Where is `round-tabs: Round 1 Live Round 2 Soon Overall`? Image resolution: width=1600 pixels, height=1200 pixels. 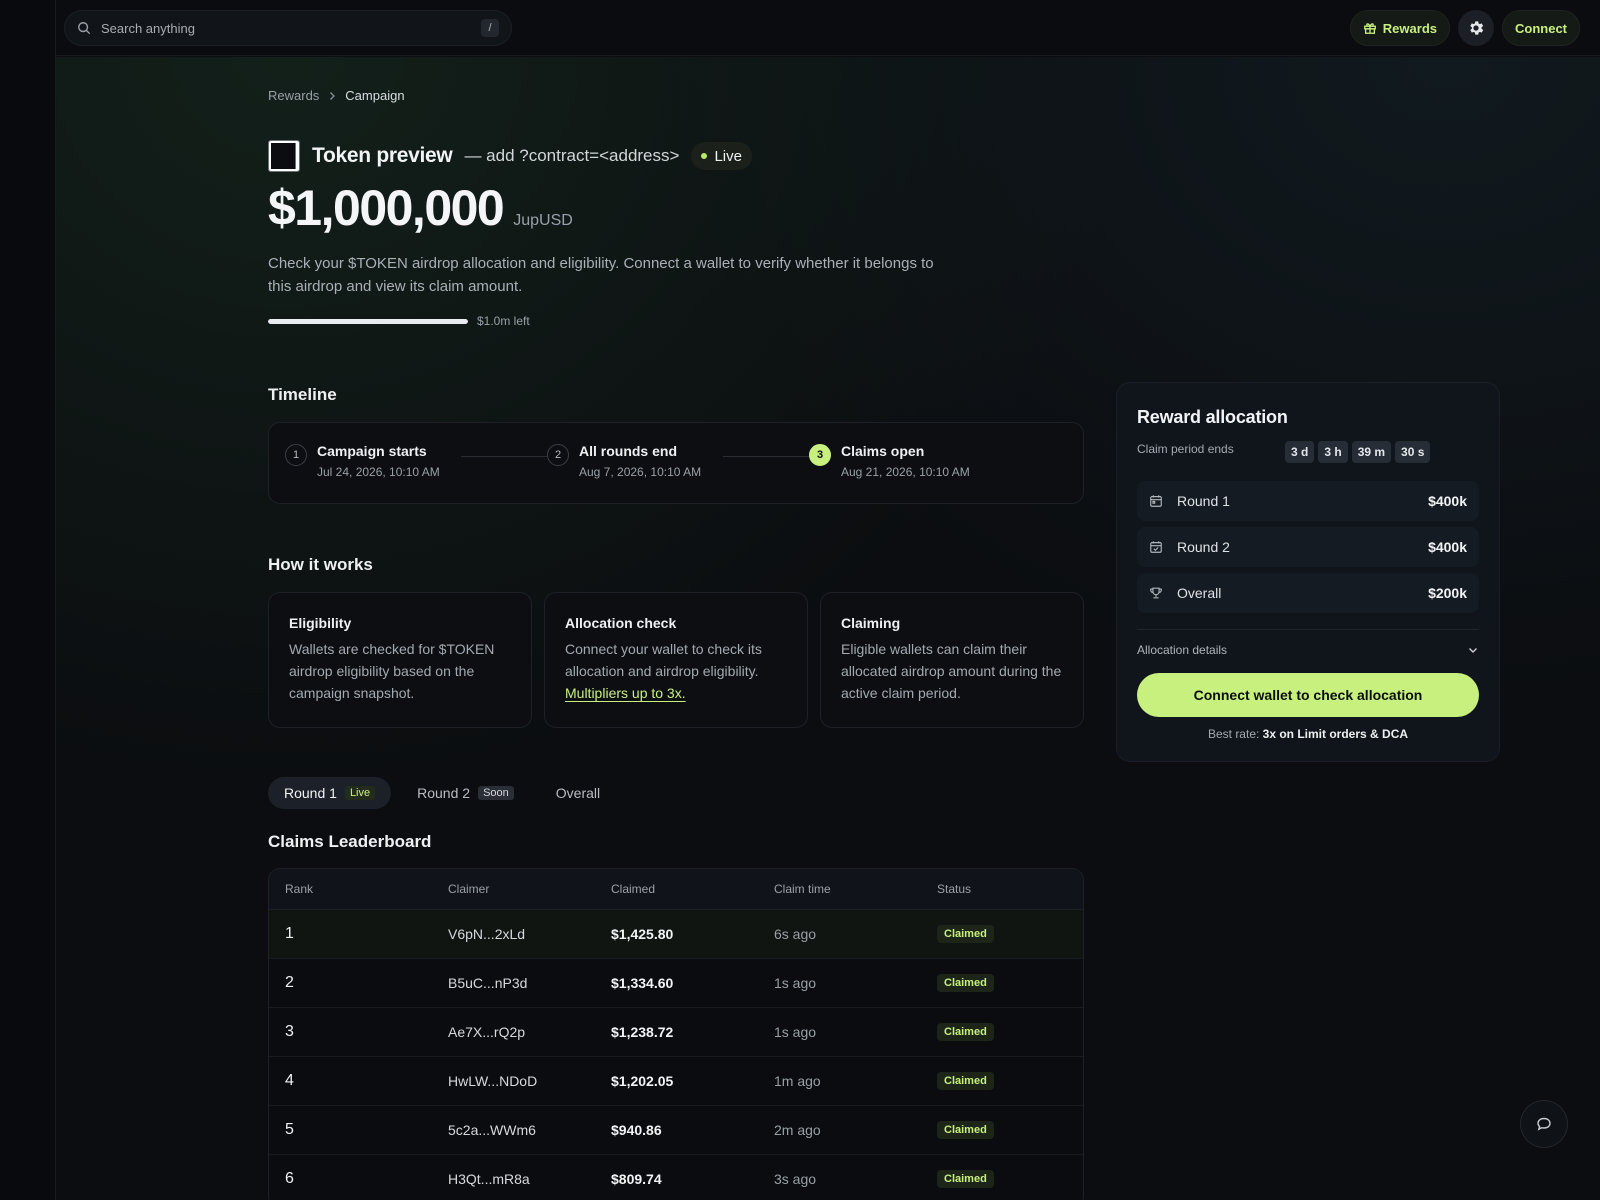
round-tabs: Round 1 Live Round 2 Soon Overall is located at coordinates (442, 793).